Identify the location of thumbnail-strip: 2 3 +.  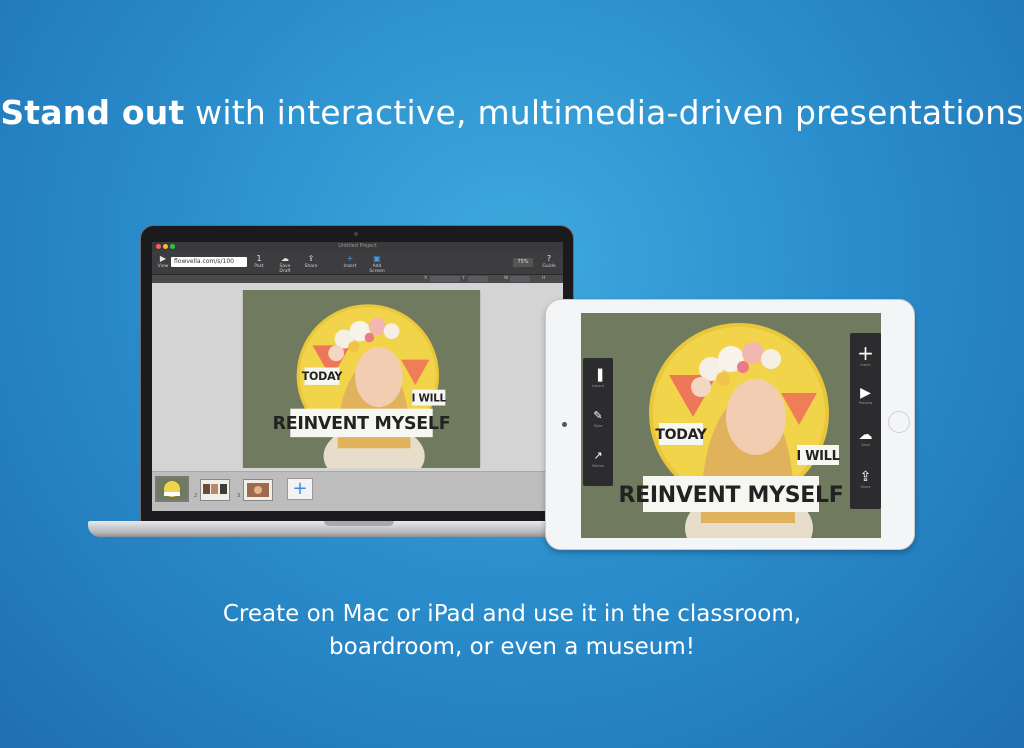
(357, 491).